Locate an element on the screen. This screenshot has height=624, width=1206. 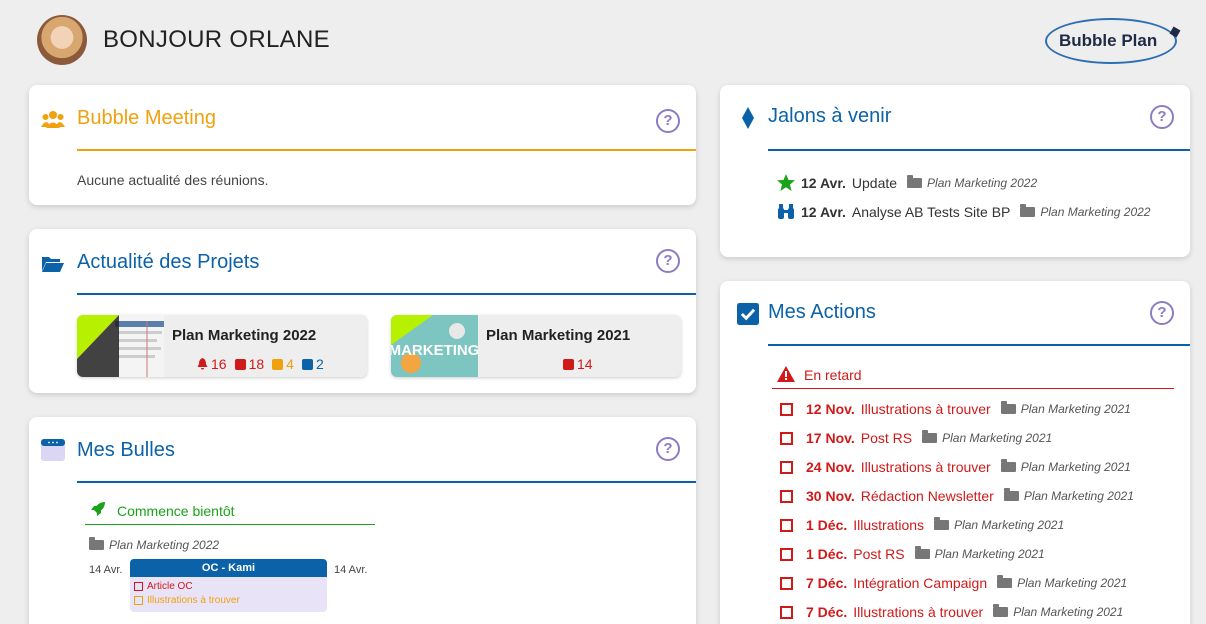
section-divider is located at coordinates (230, 524).